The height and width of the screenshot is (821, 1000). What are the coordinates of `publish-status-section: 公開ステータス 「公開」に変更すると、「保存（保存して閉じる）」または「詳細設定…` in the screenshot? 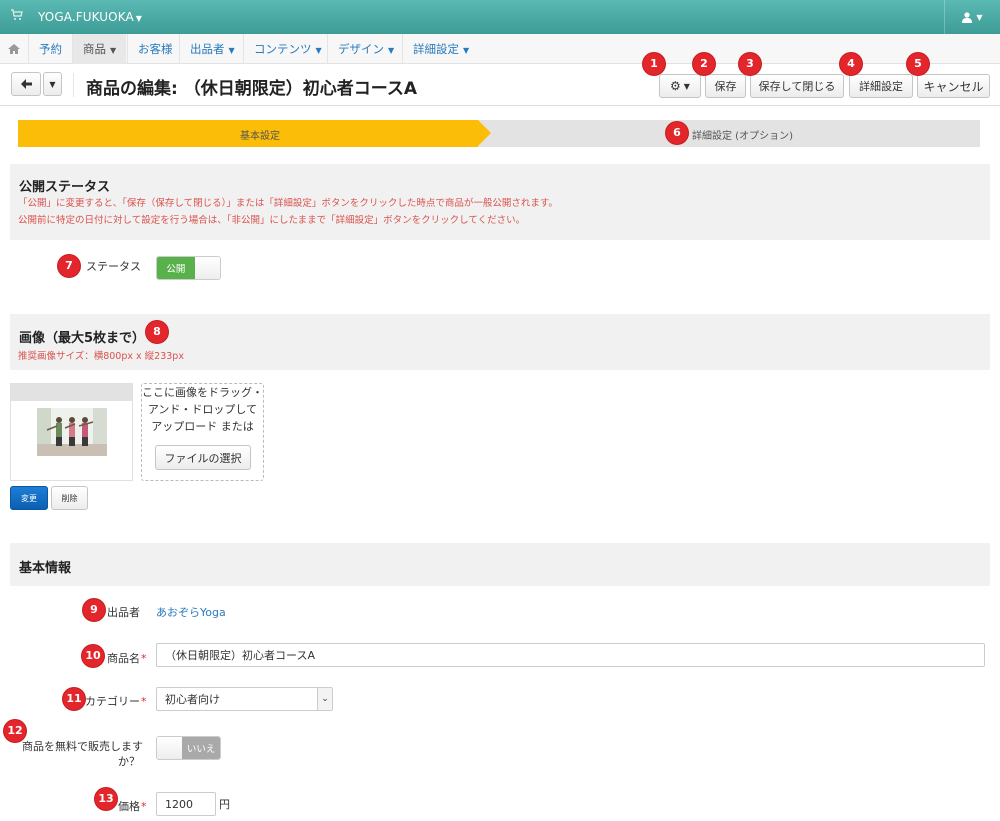 It's located at (500, 202).